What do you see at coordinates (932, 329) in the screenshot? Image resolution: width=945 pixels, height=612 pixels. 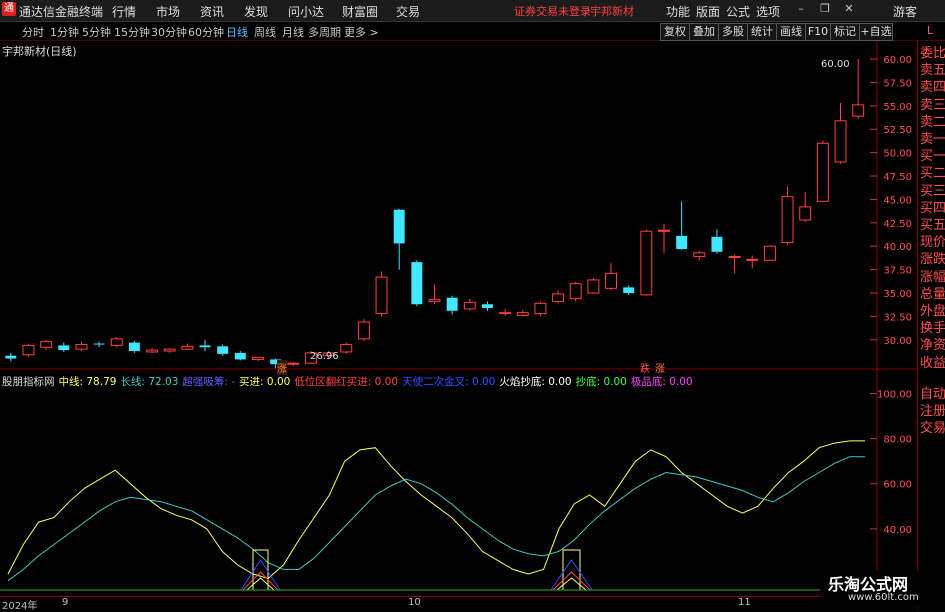 I see `quote-row-16: 换手` at bounding box center [932, 329].